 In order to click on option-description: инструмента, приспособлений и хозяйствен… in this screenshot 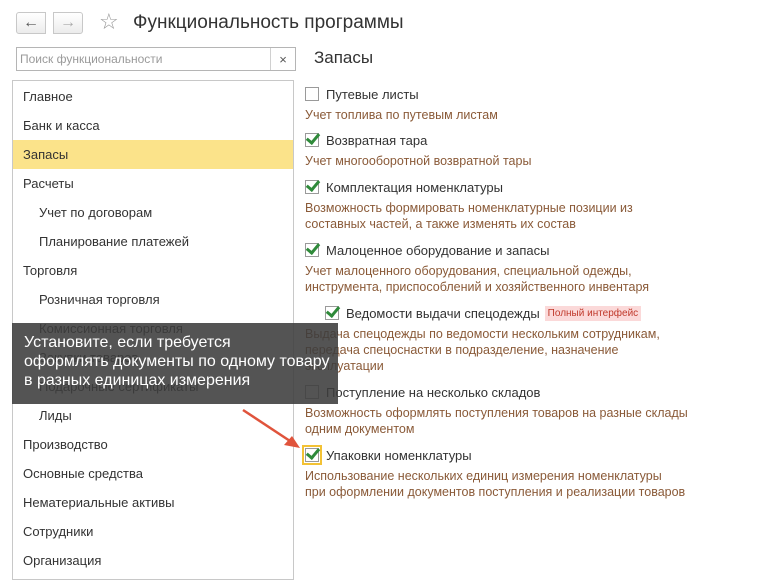, I will do `click(477, 287)`.